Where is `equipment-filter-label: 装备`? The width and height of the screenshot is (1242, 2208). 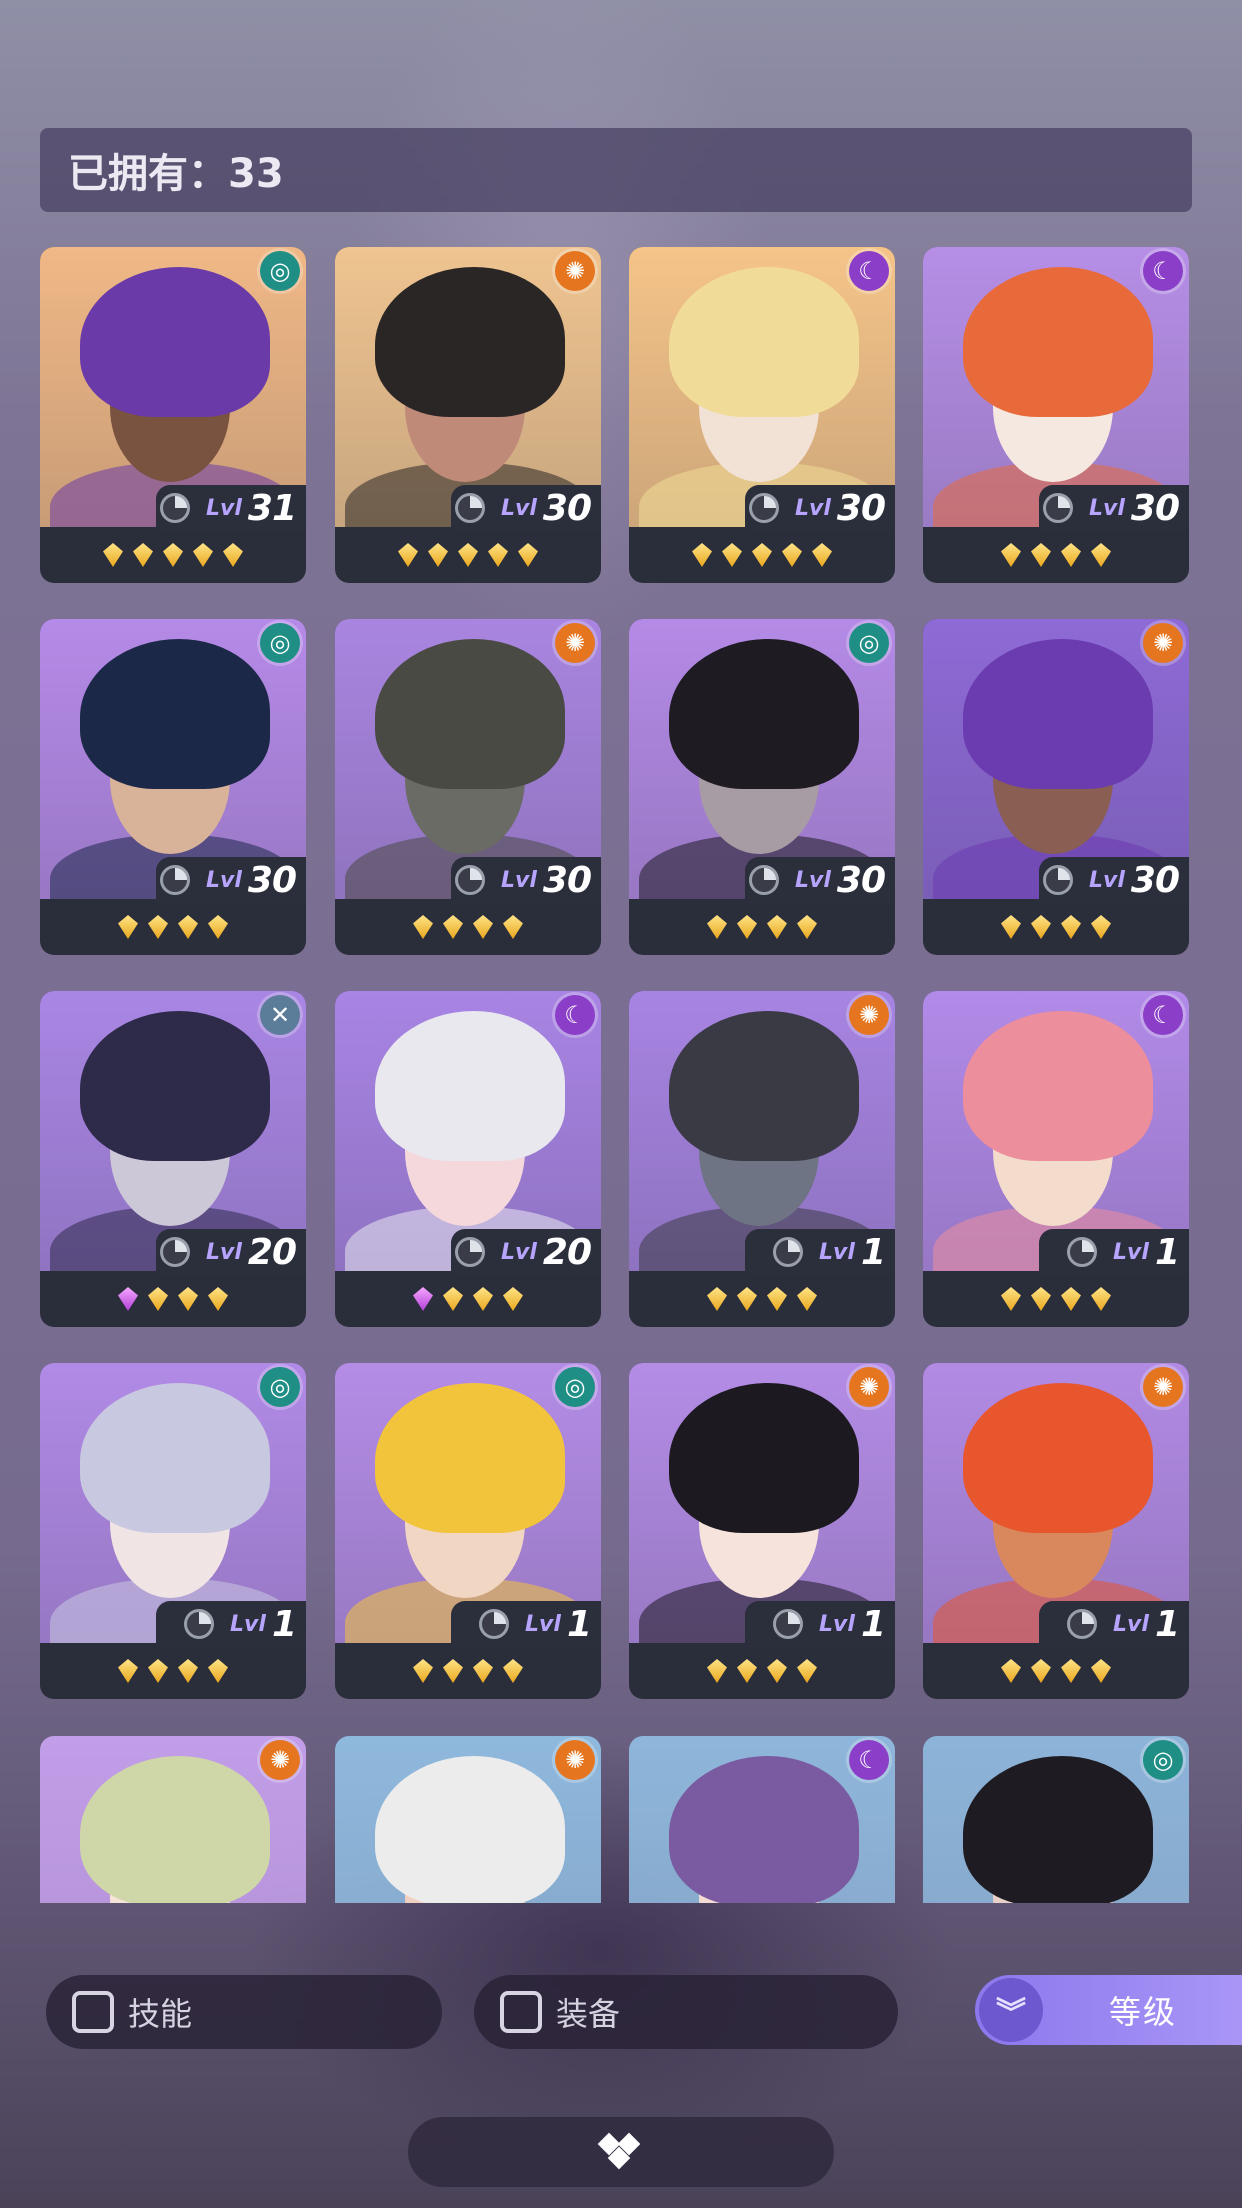
equipment-filter-label: 装备 is located at coordinates (588, 2014).